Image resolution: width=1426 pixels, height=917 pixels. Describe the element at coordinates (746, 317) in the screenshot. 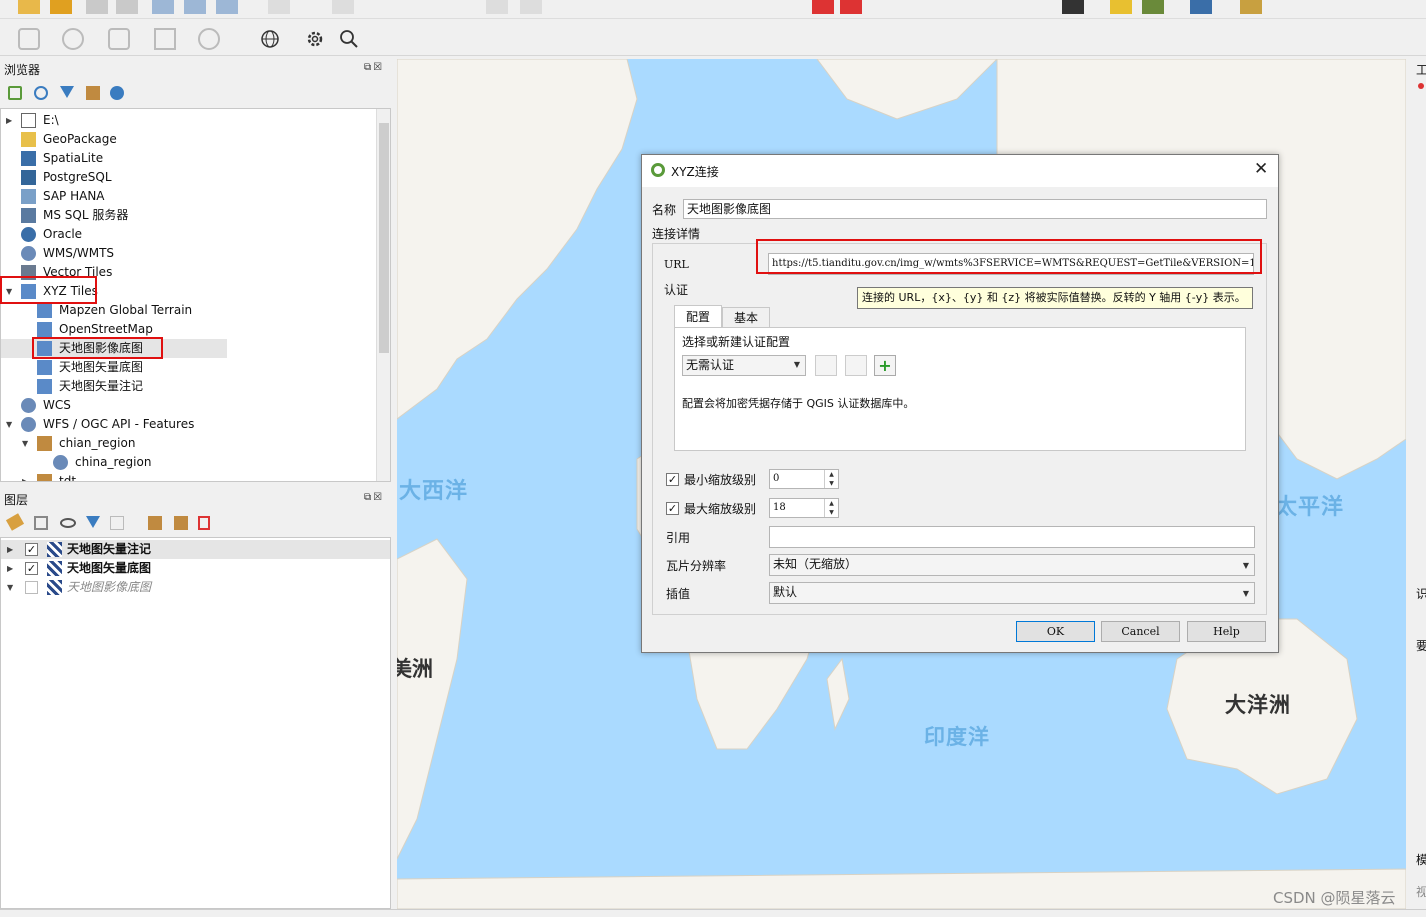

I see `tab-basic: 基本` at that location.